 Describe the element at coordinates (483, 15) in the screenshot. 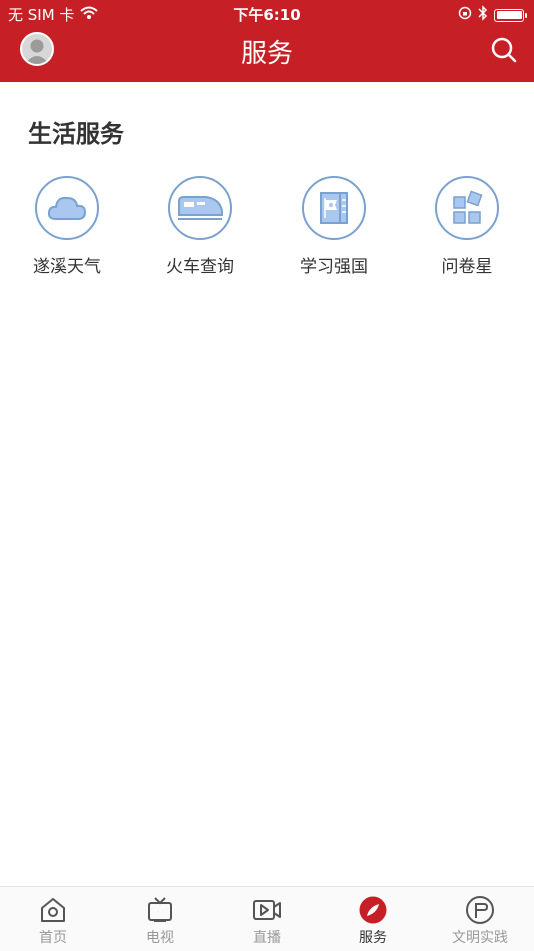

I see `bluetooth-icon` at that location.